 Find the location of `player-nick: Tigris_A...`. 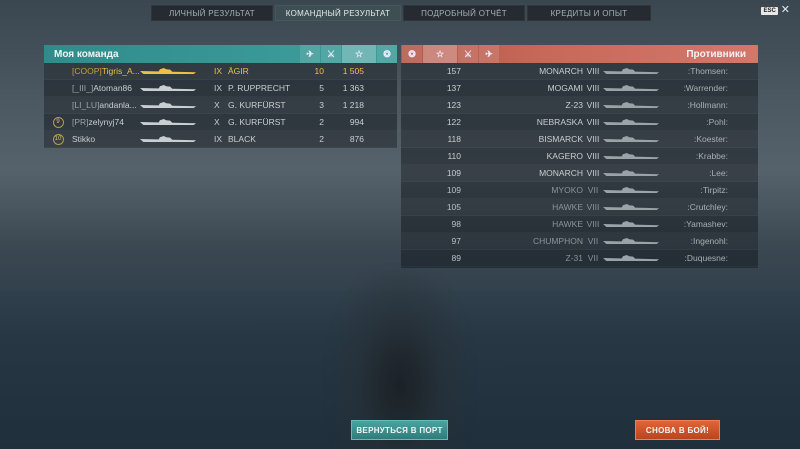

player-nick: Tigris_A... is located at coordinates (120, 71).